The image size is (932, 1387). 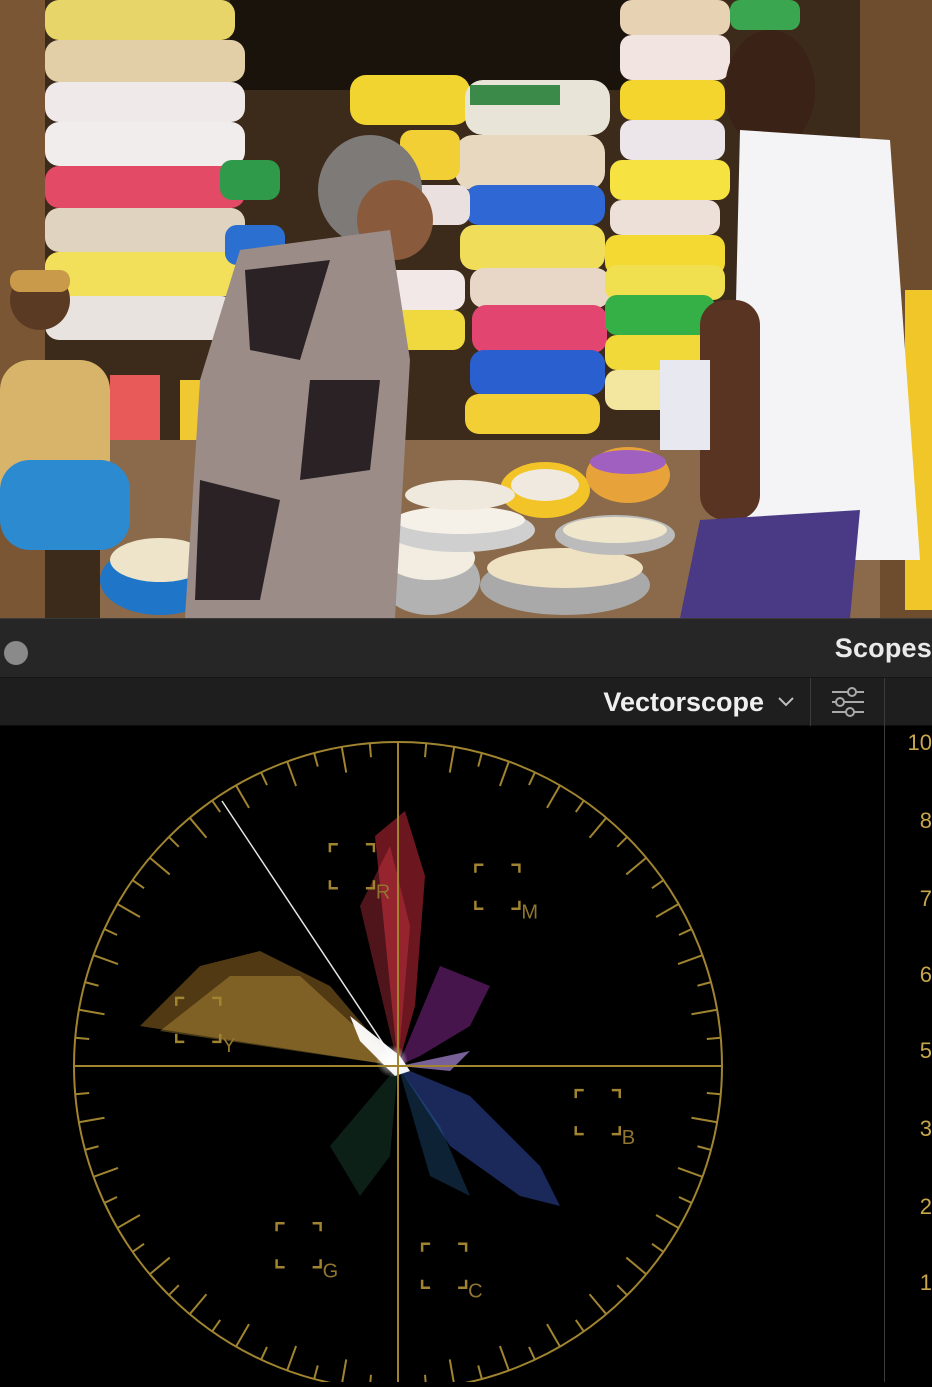 I want to click on sliders-settings-icon, so click(x=848, y=702).